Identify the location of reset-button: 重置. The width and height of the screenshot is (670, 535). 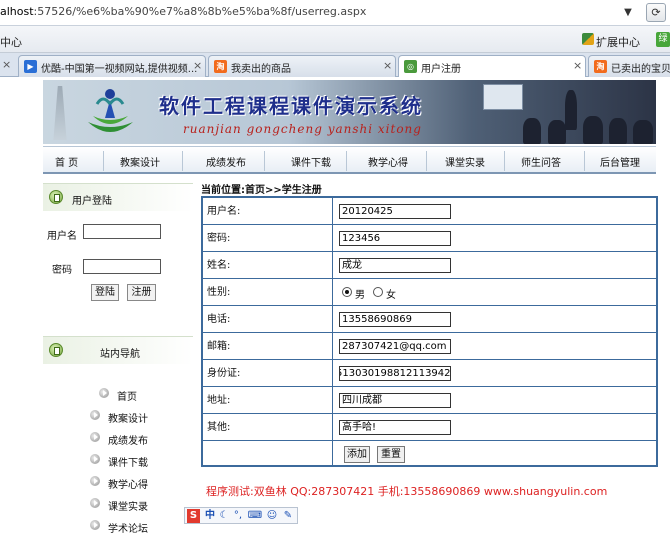
(391, 454).